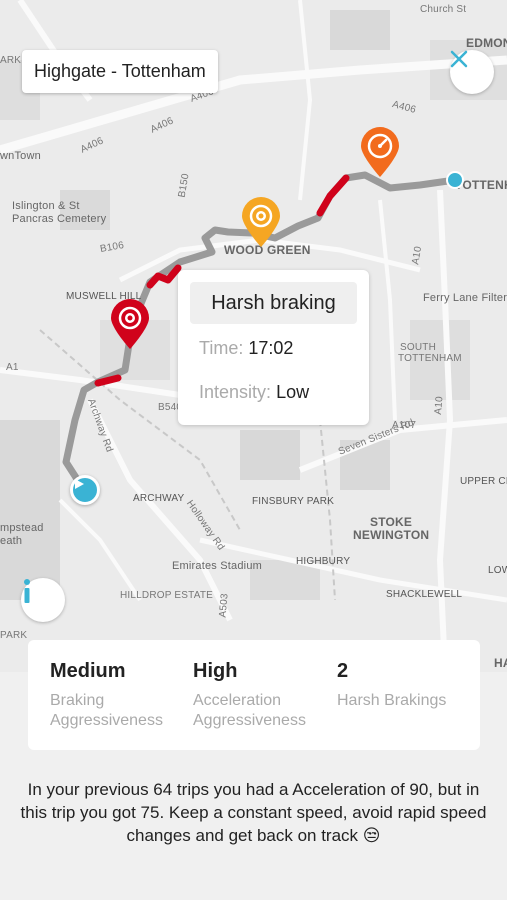 The height and width of the screenshot is (900, 507). I want to click on map-label: A1, so click(12, 367).